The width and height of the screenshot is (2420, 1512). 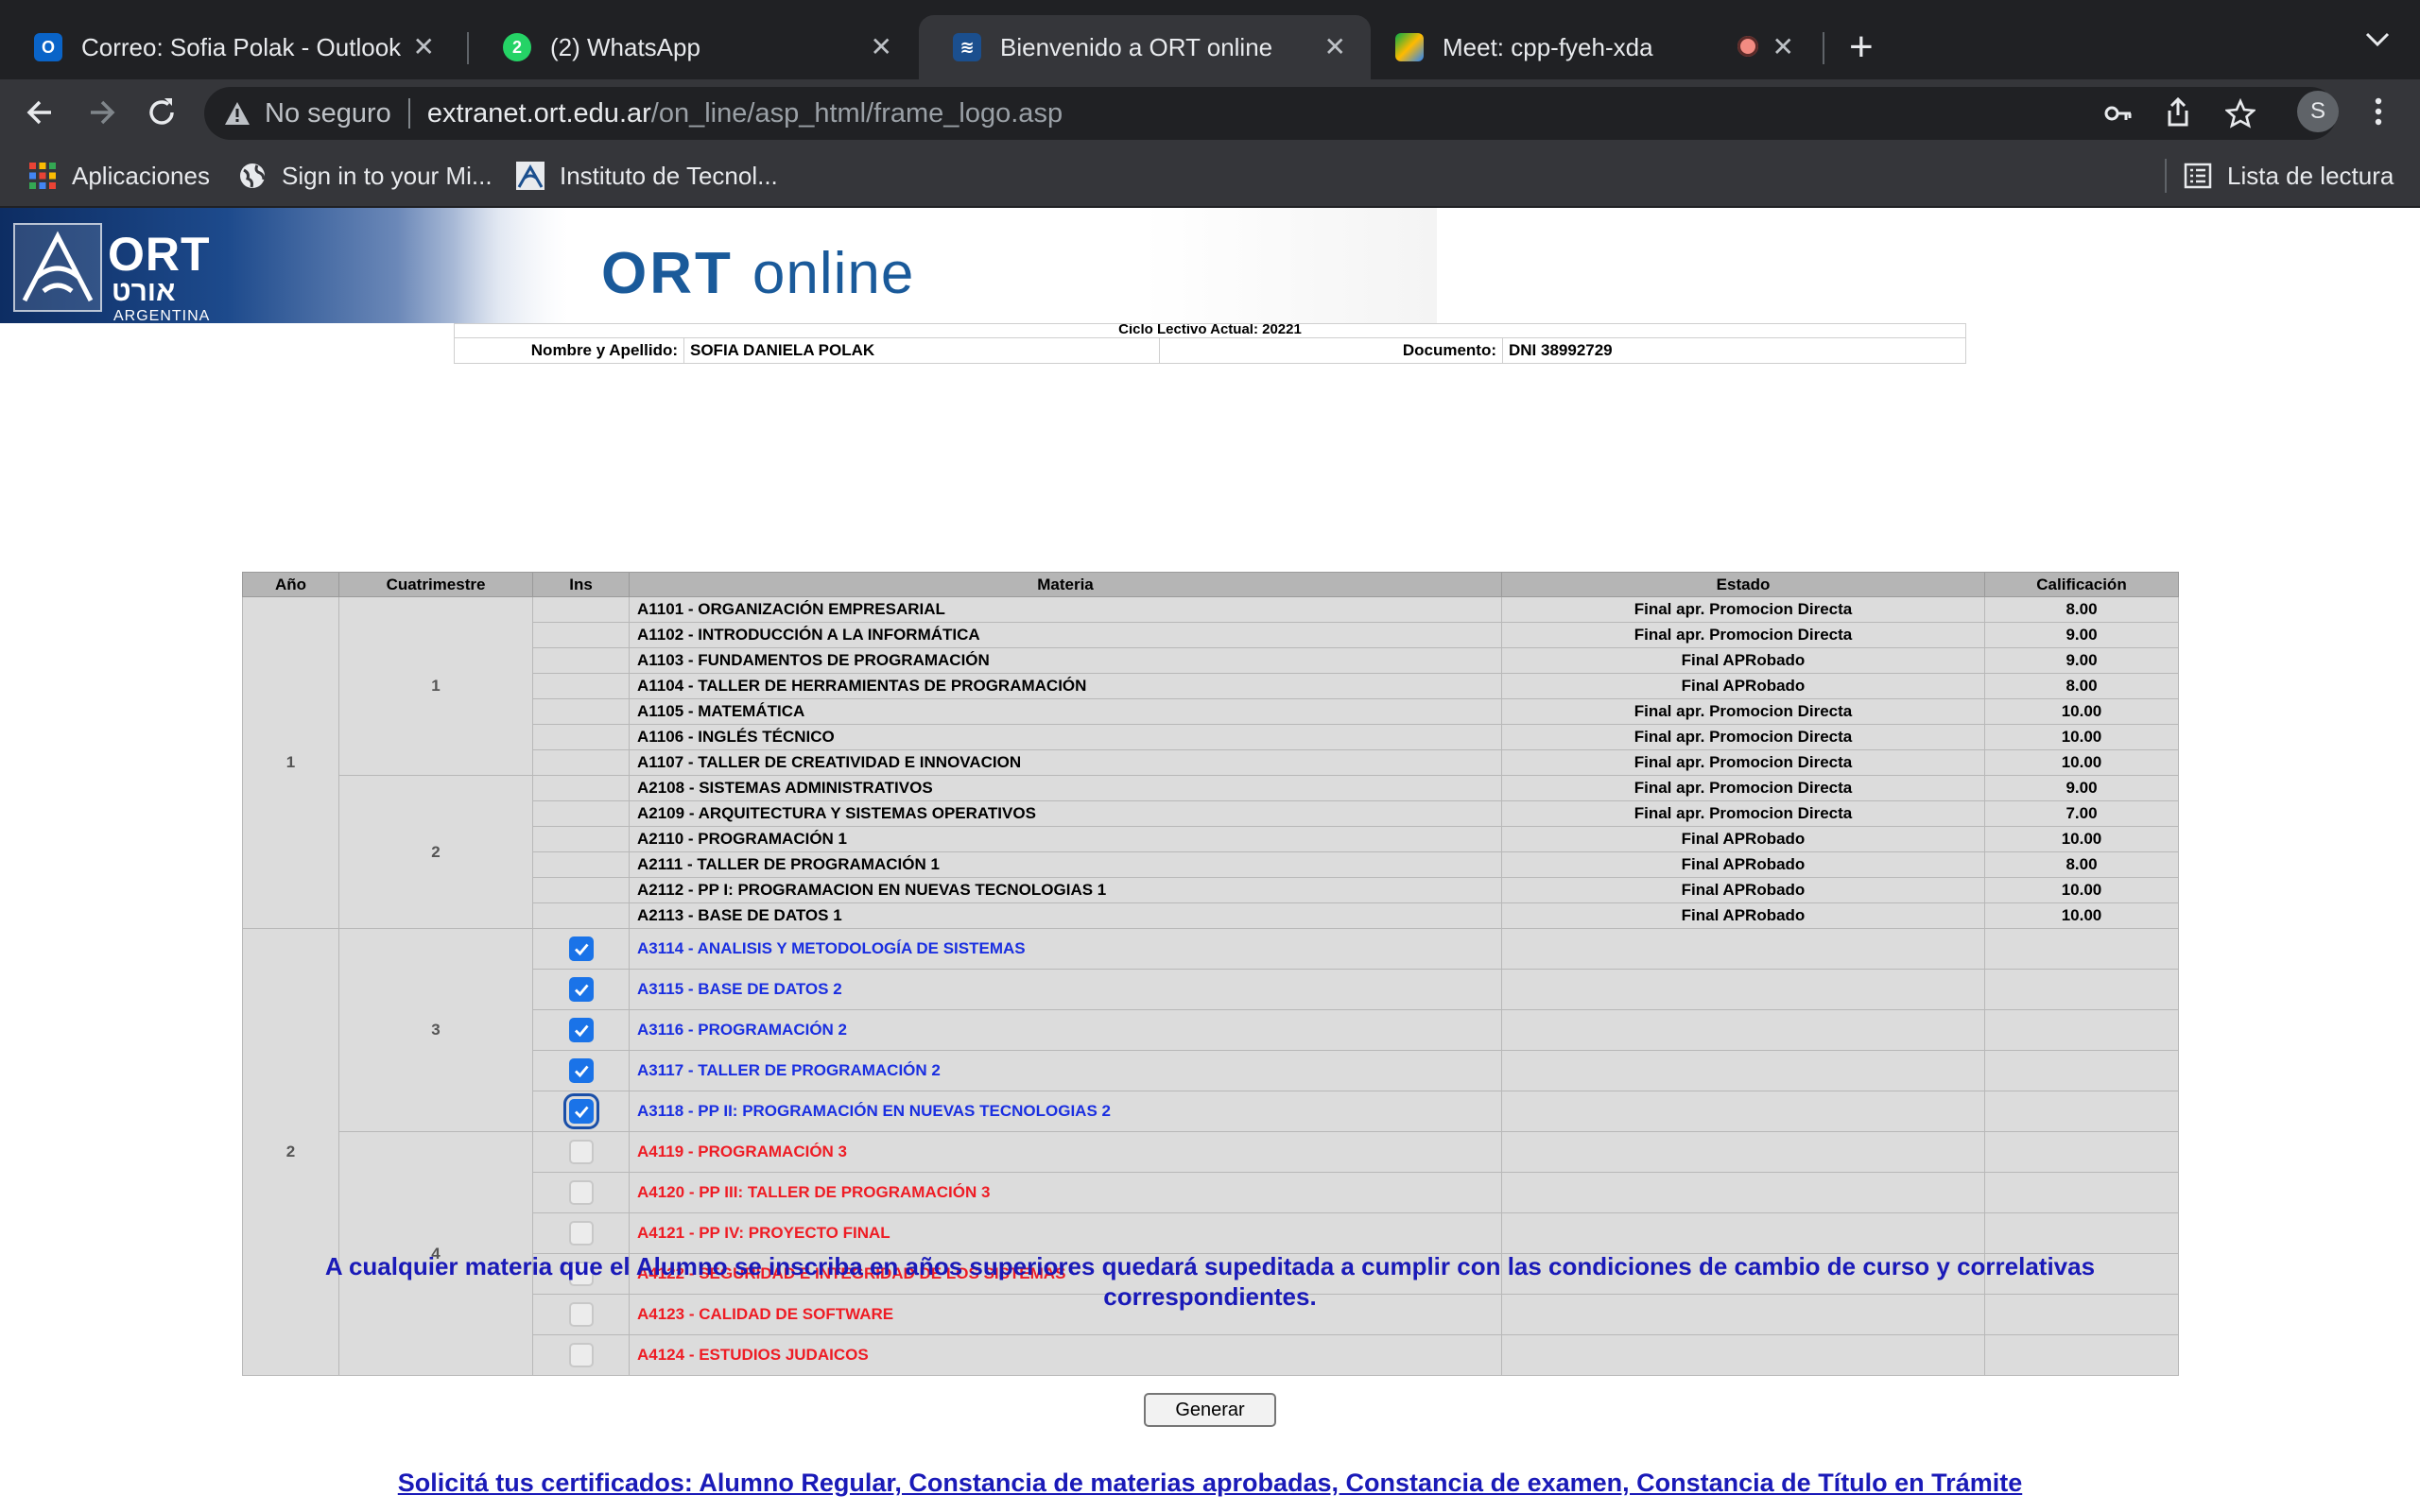 What do you see at coordinates (162, 316) in the screenshot?
I see `logo-country-text: ARGENTINA` at bounding box center [162, 316].